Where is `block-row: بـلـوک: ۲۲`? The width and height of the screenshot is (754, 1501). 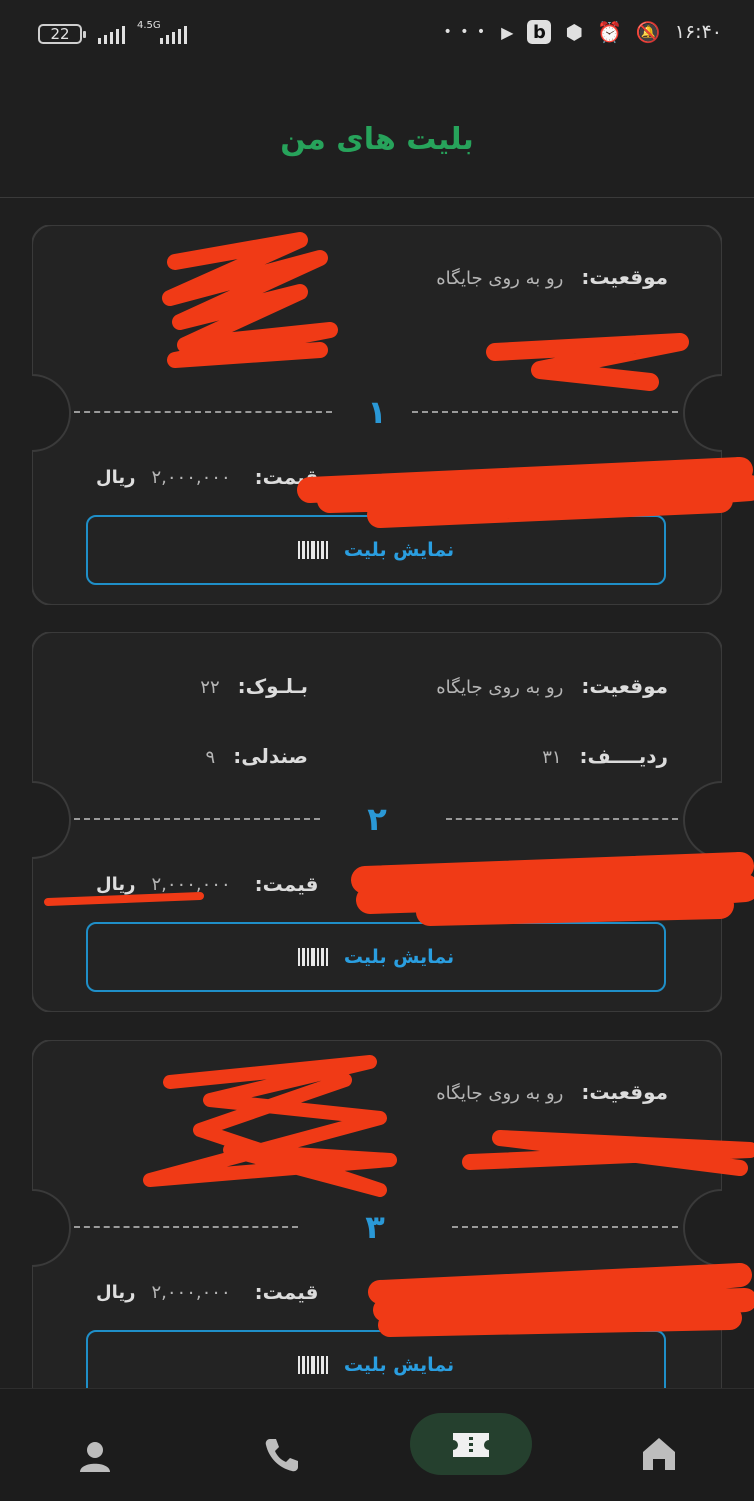 block-row: بـلـوک: ۲۲ is located at coordinates (254, 686).